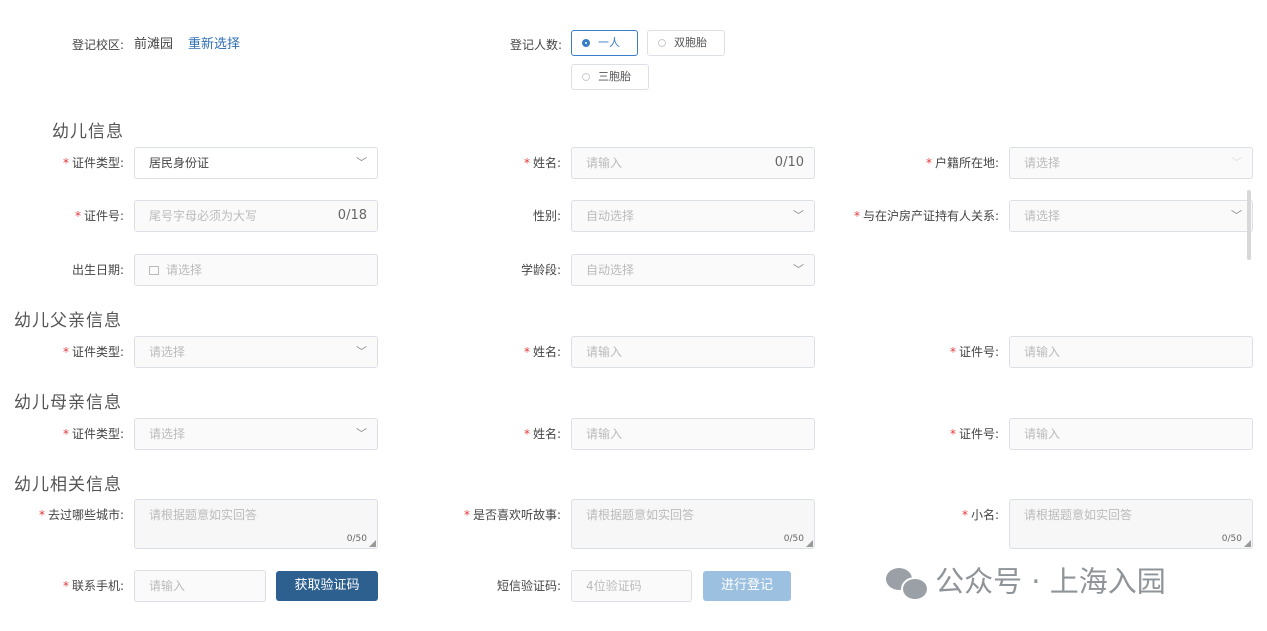  Describe the element at coordinates (1078, 515) in the screenshot. I see `nickname-placeholder: 请根据题意如实回答` at that location.